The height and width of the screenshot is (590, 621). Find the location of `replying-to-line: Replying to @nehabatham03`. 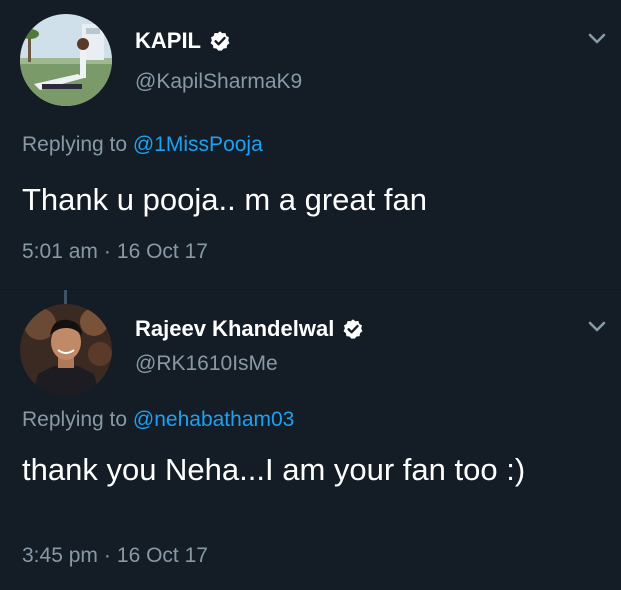

replying-to-line: Replying to @nehabatham03 is located at coordinates (158, 420).